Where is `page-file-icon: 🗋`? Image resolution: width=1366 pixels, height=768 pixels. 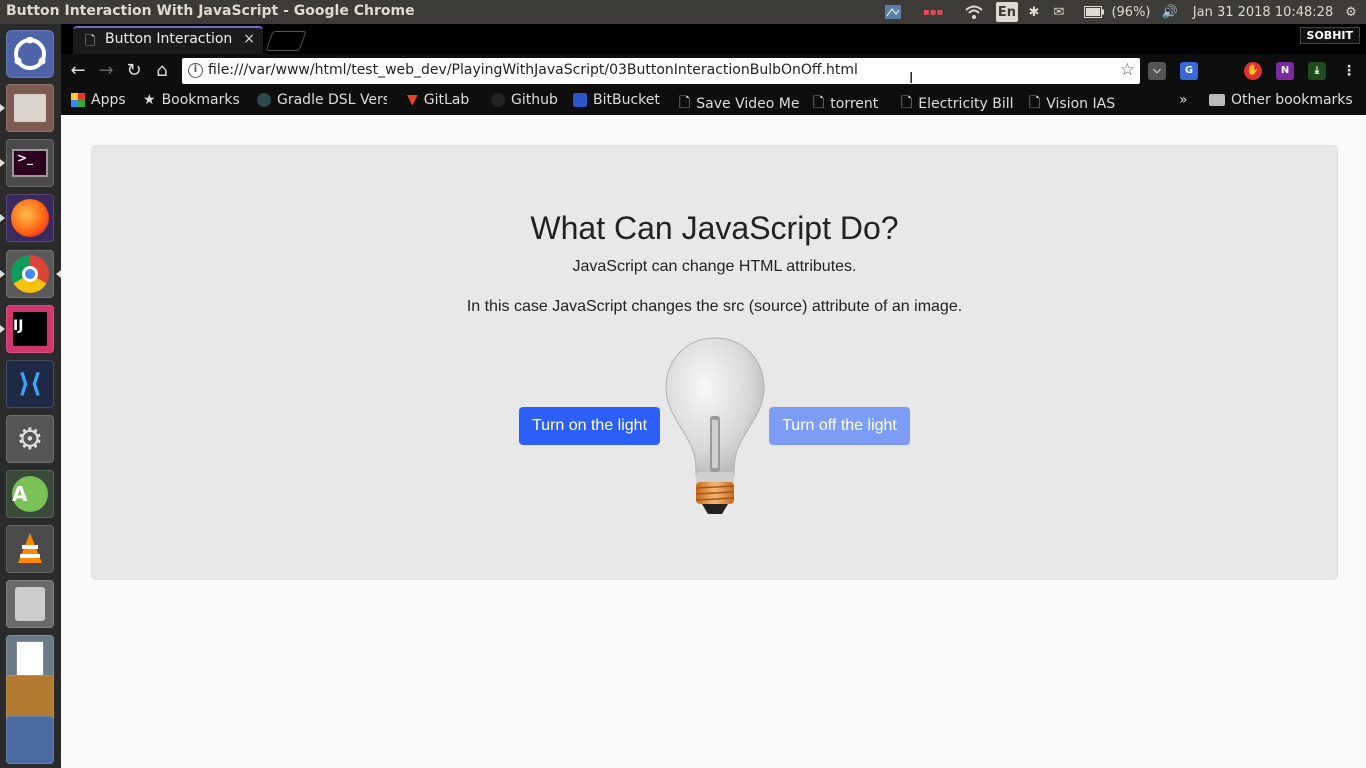
page-file-icon: 🗋 is located at coordinates (90, 41).